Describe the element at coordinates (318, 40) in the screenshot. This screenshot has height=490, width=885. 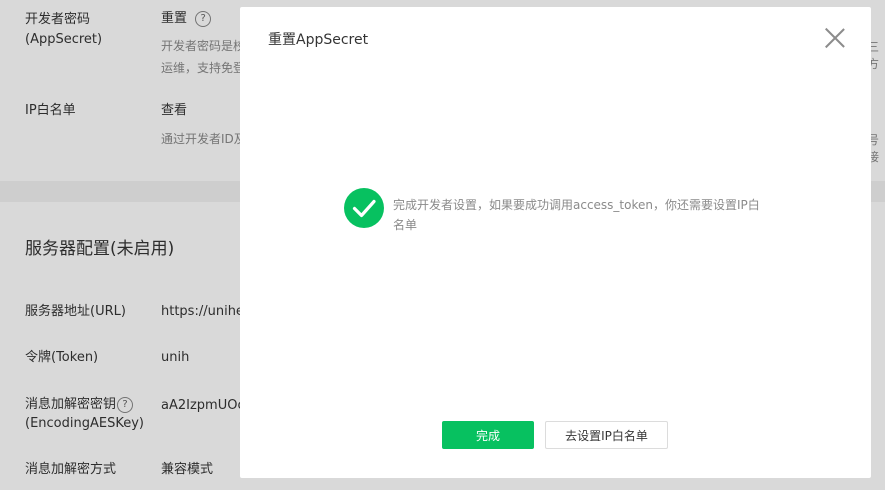
I see `dialog-title: 重置AppSecret` at that location.